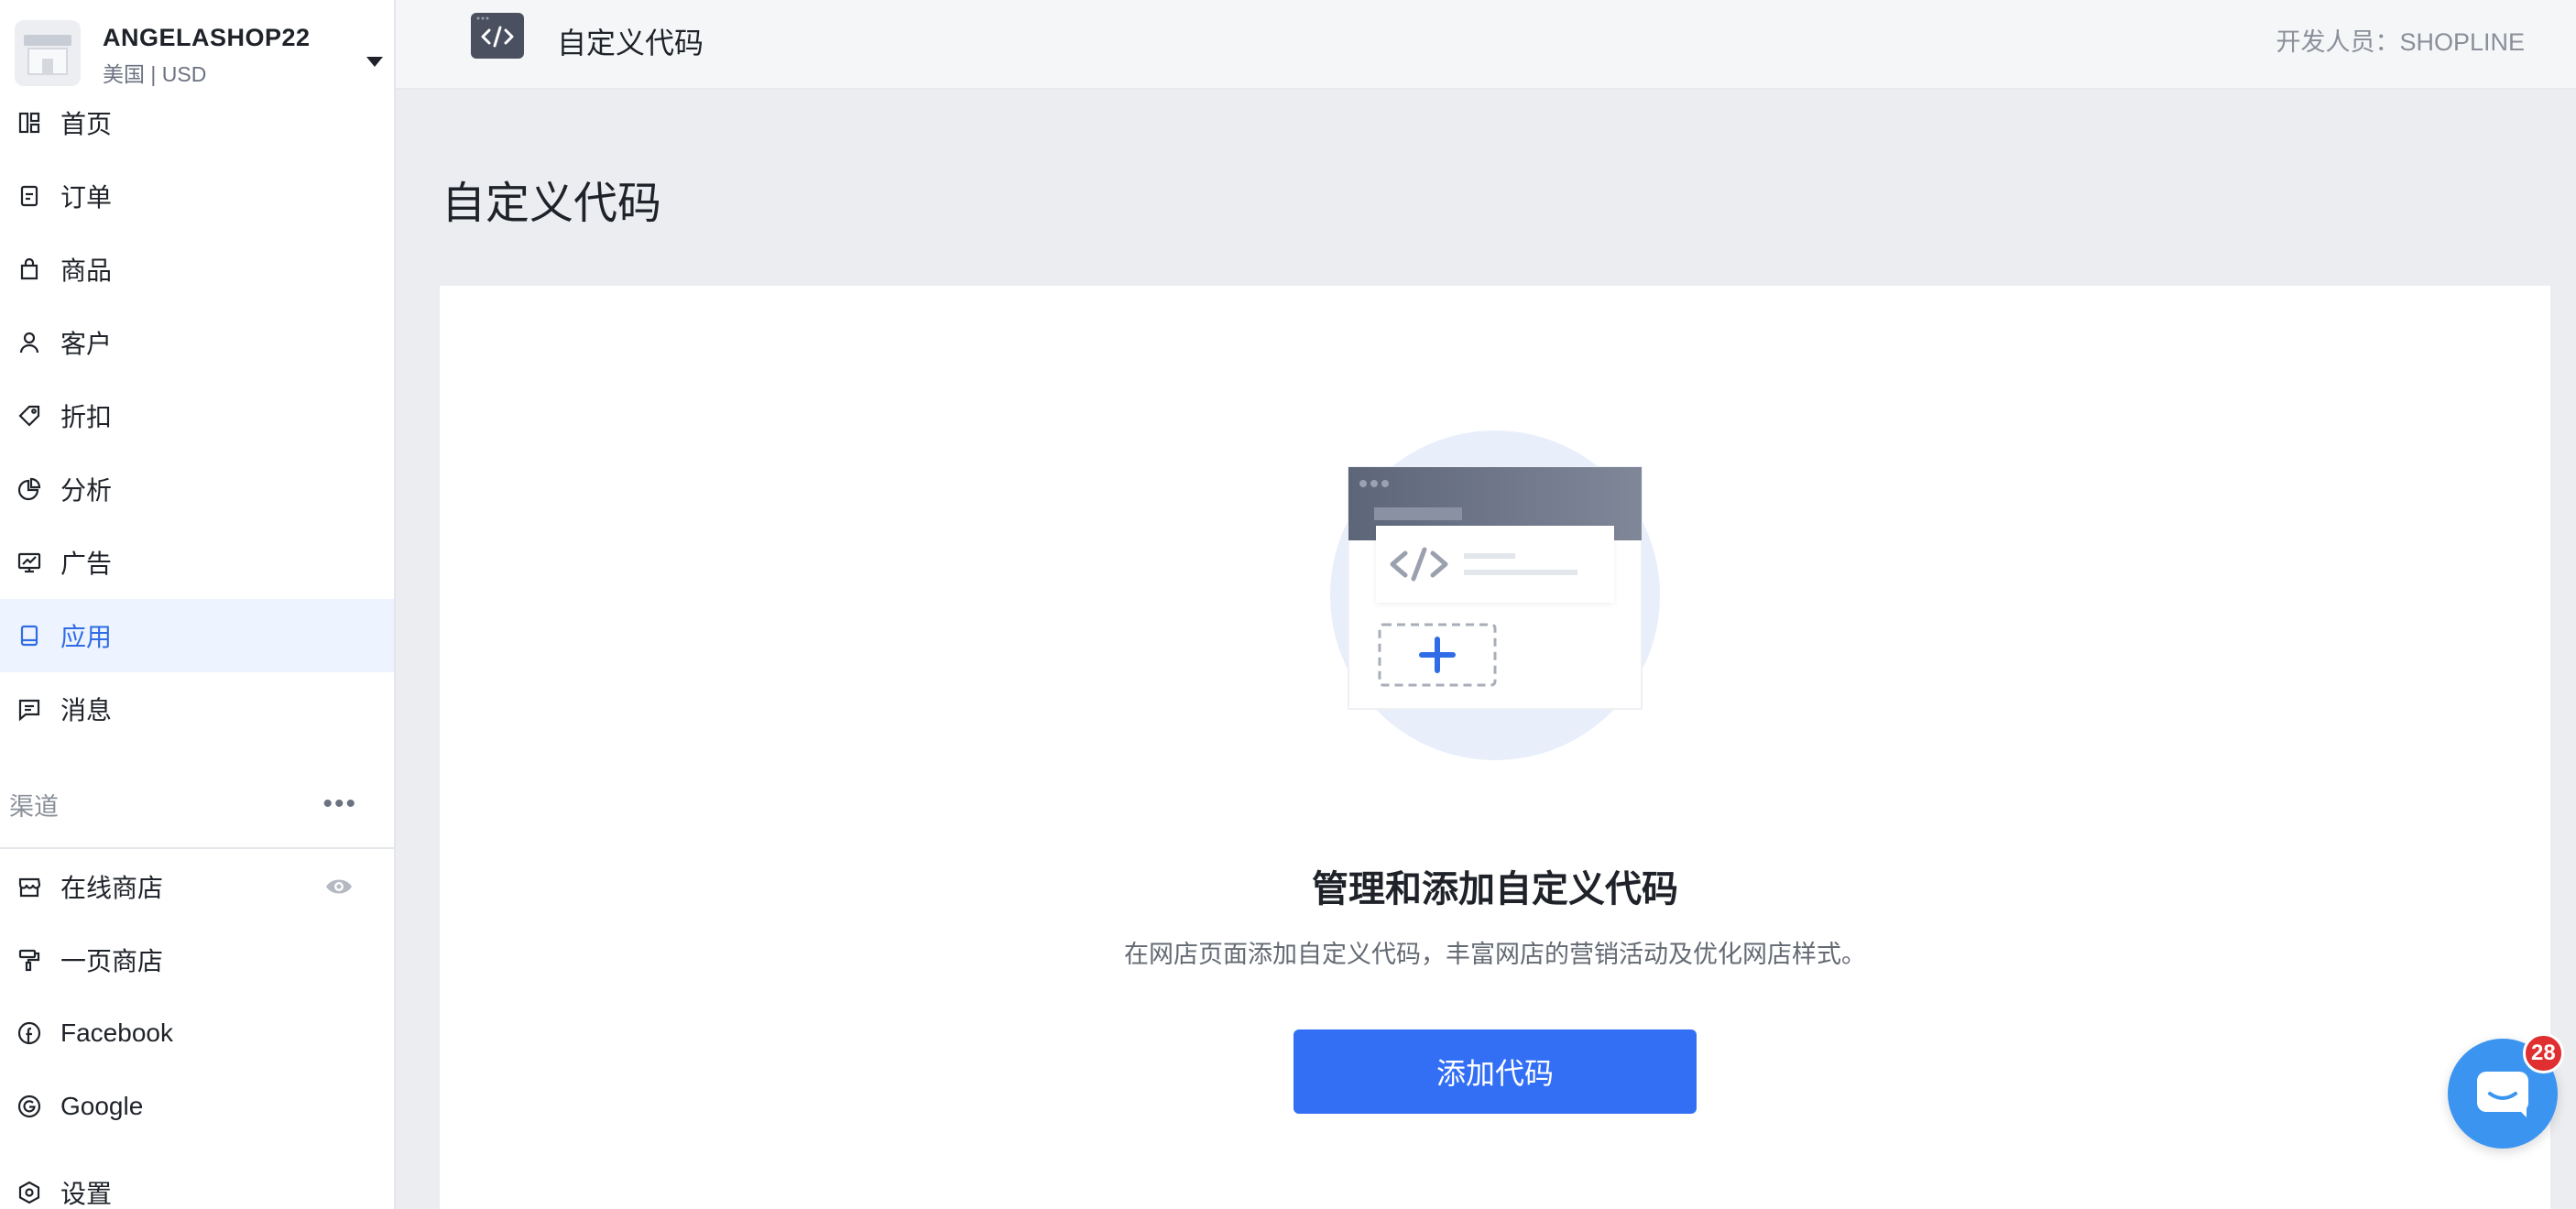 The image size is (2576, 1209). What do you see at coordinates (197, 848) in the screenshot?
I see `divider` at bounding box center [197, 848].